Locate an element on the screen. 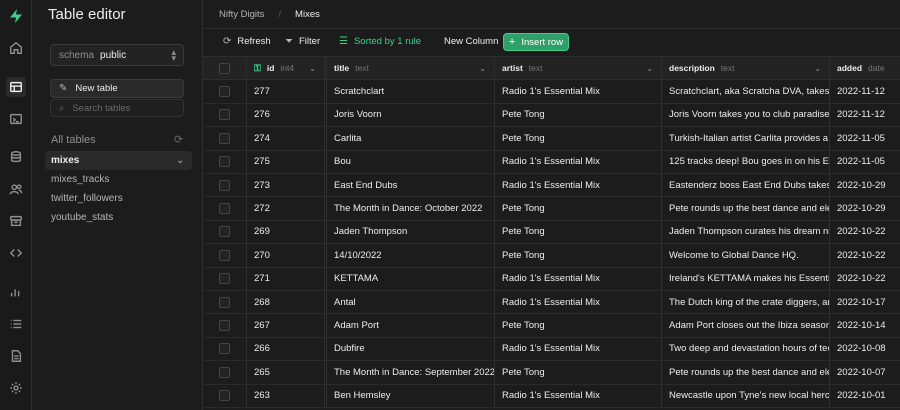 The width and height of the screenshot is (900, 410). cell-added: 2022-10-17 is located at coordinates (865, 302).